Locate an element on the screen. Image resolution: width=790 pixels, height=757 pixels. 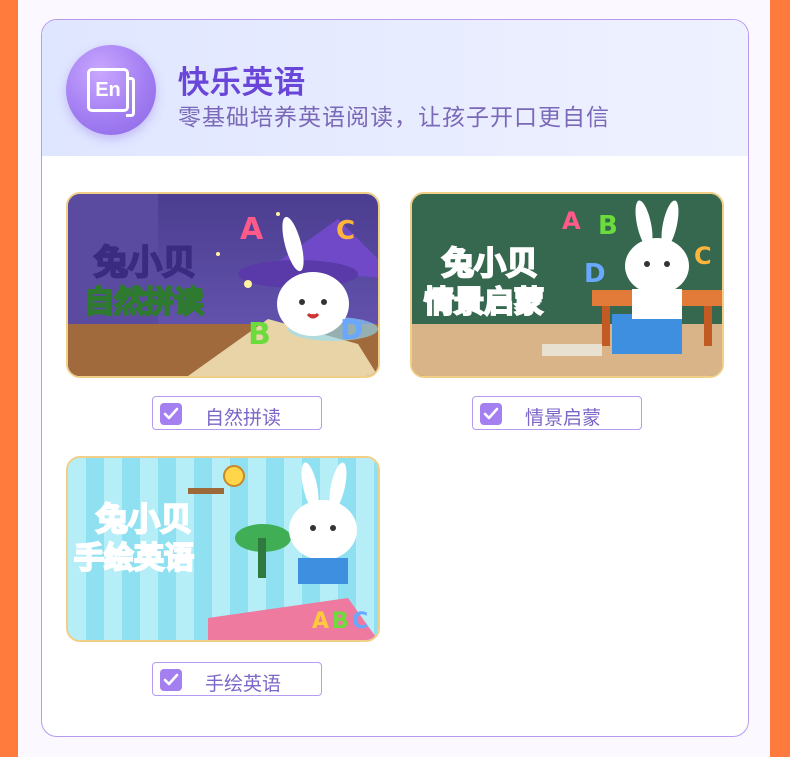
course-label: 手绘英语 is located at coordinates (243, 684).